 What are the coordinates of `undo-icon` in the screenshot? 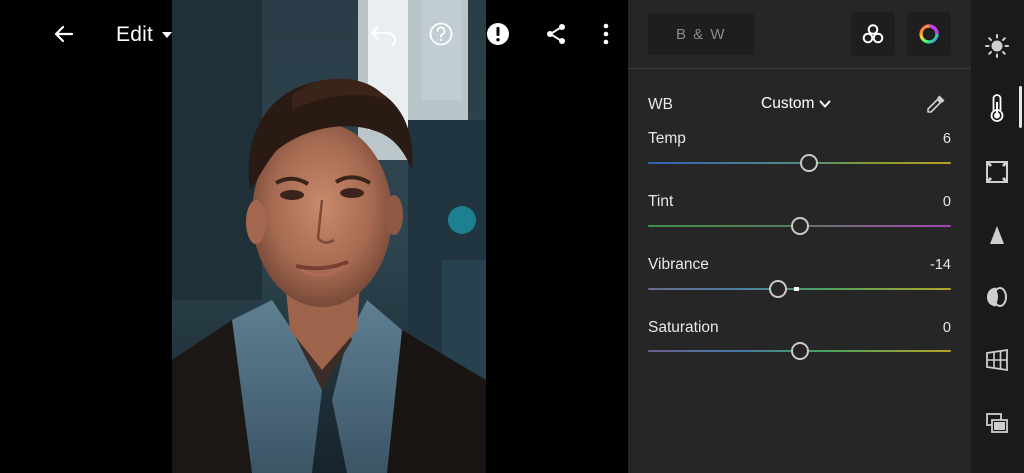 It's located at (383, 36).